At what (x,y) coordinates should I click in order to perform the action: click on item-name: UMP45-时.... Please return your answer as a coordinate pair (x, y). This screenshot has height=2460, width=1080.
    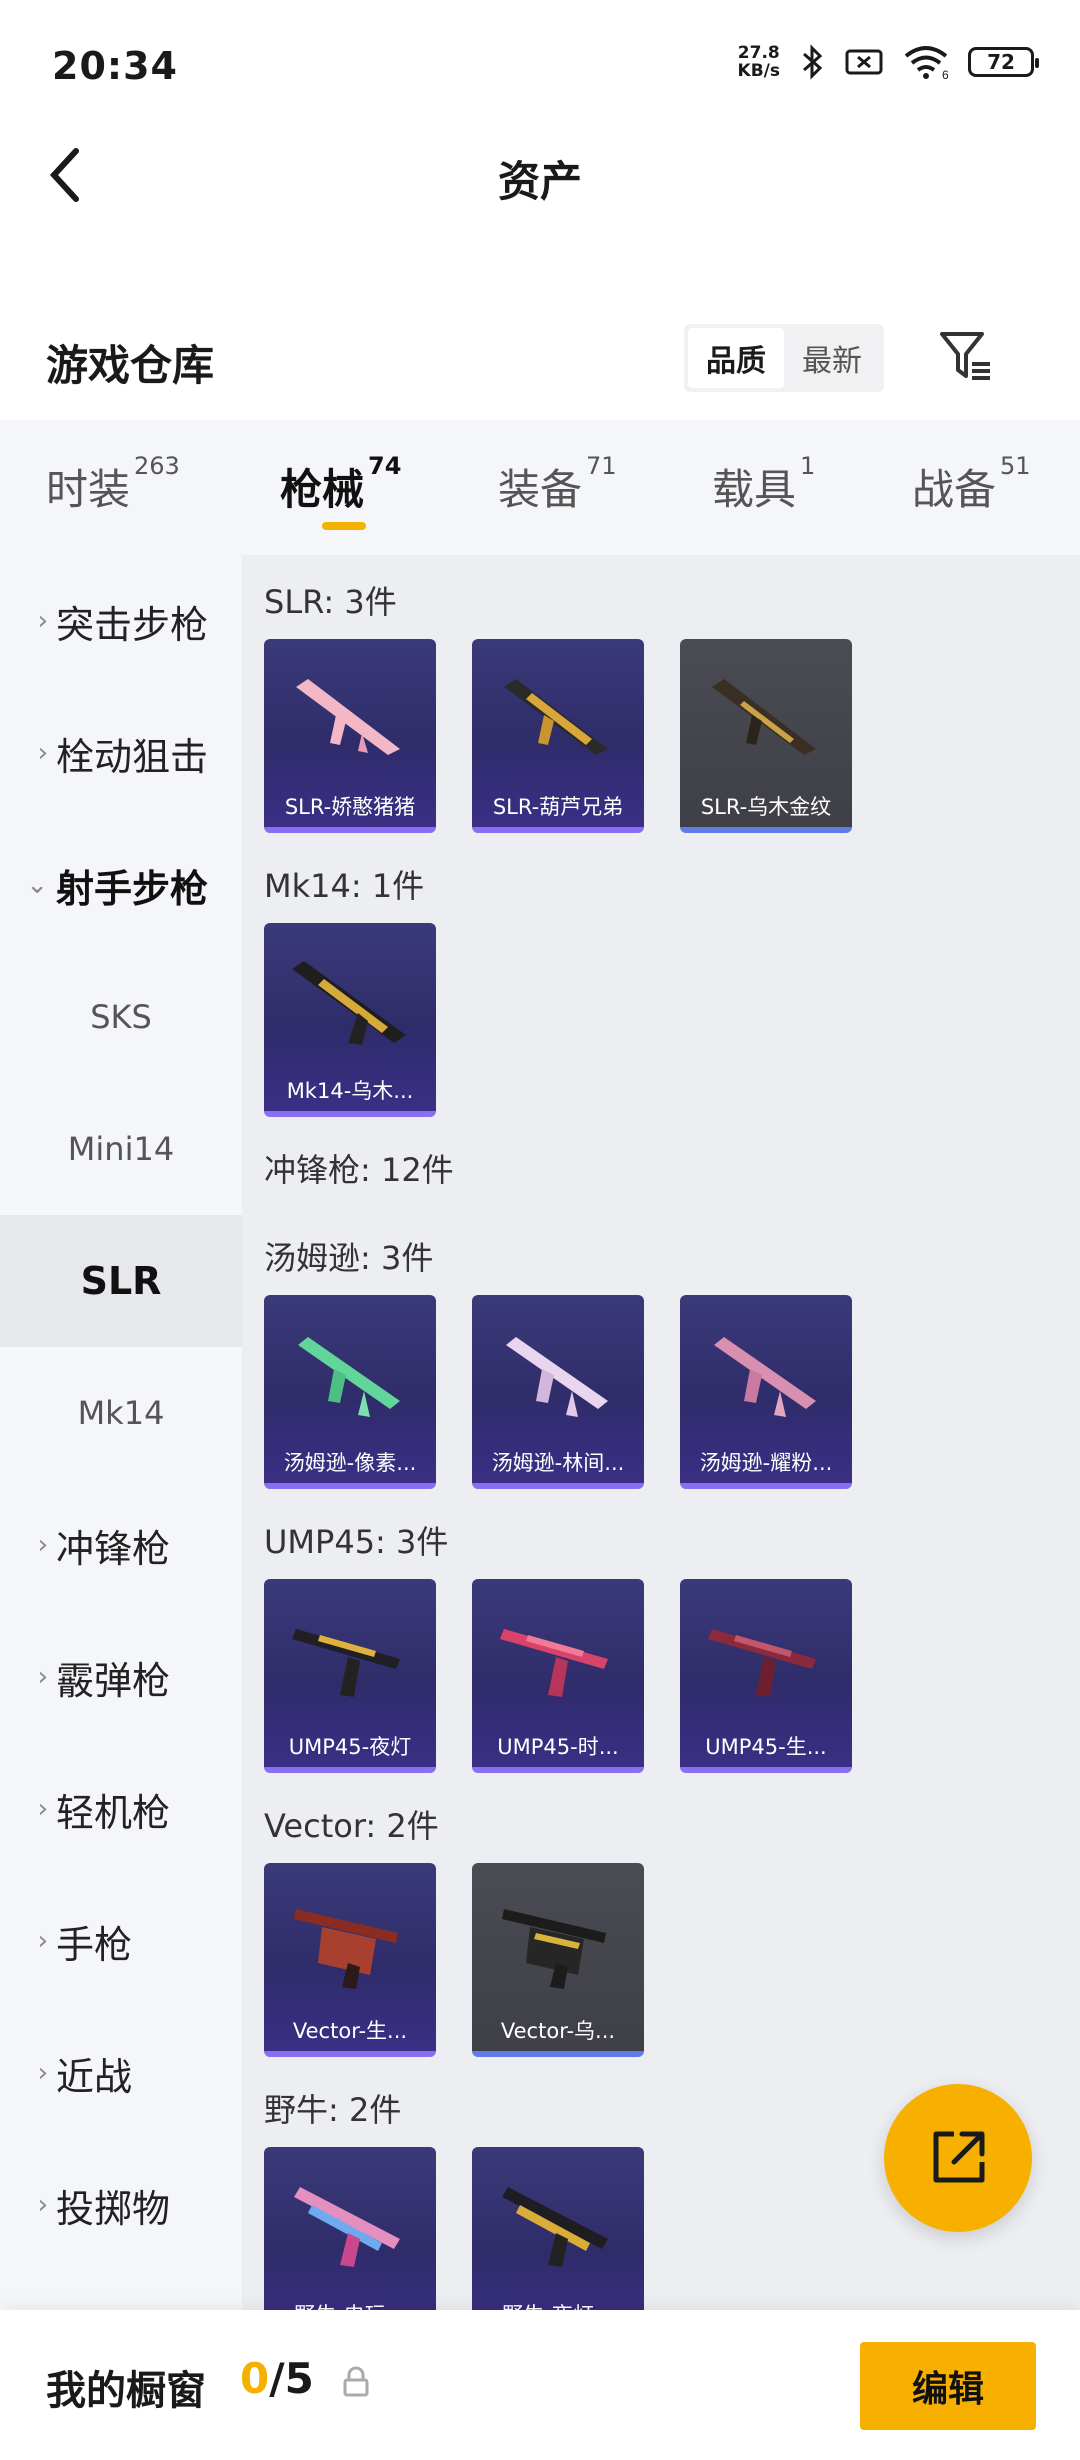
    Looking at the image, I should click on (558, 1747).